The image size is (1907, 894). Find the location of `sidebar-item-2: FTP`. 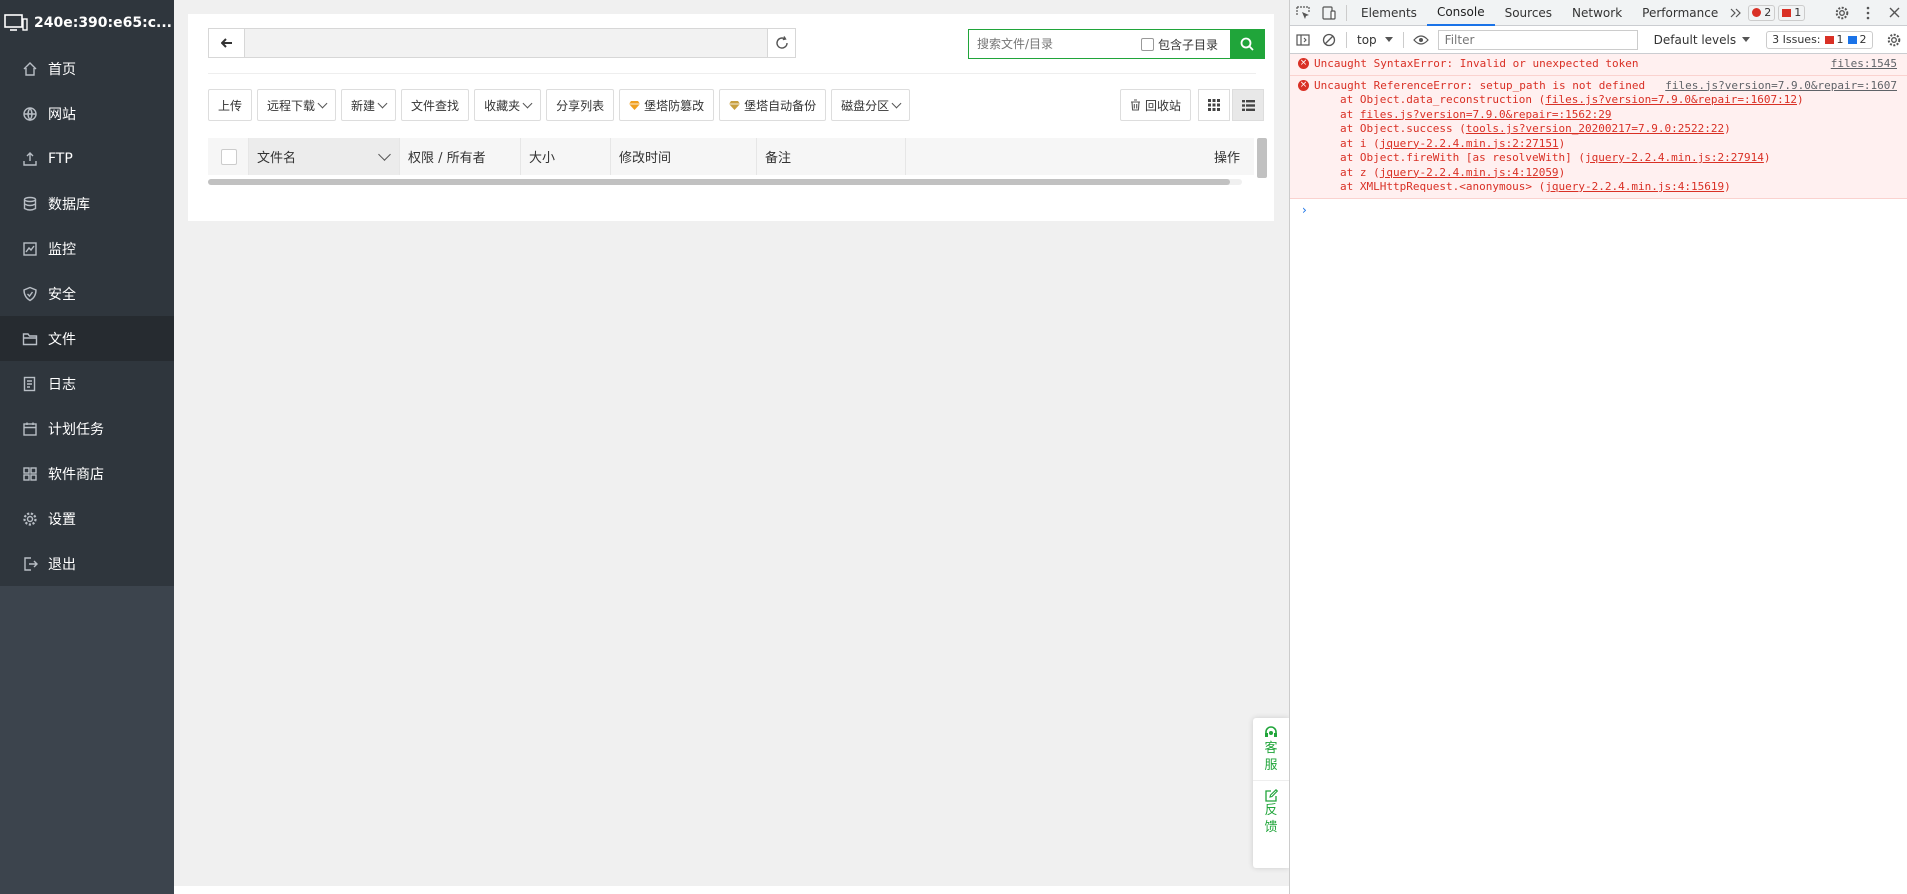

sidebar-item-2: FTP is located at coordinates (87, 158).